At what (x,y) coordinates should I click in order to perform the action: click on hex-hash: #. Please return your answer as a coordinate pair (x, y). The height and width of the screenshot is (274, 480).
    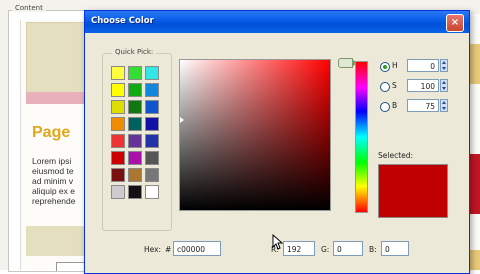
    Looking at the image, I should click on (168, 249).